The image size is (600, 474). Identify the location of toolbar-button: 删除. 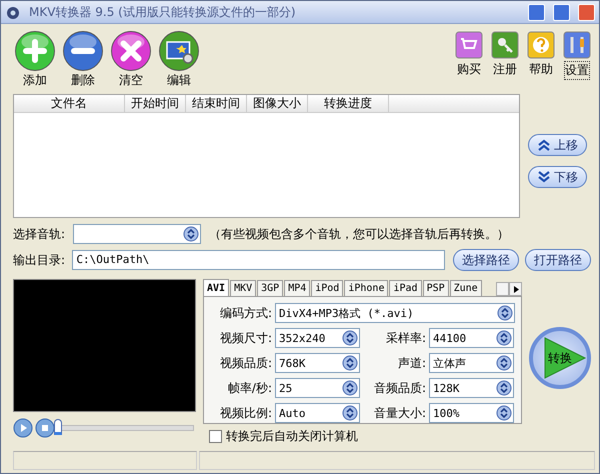
(83, 59).